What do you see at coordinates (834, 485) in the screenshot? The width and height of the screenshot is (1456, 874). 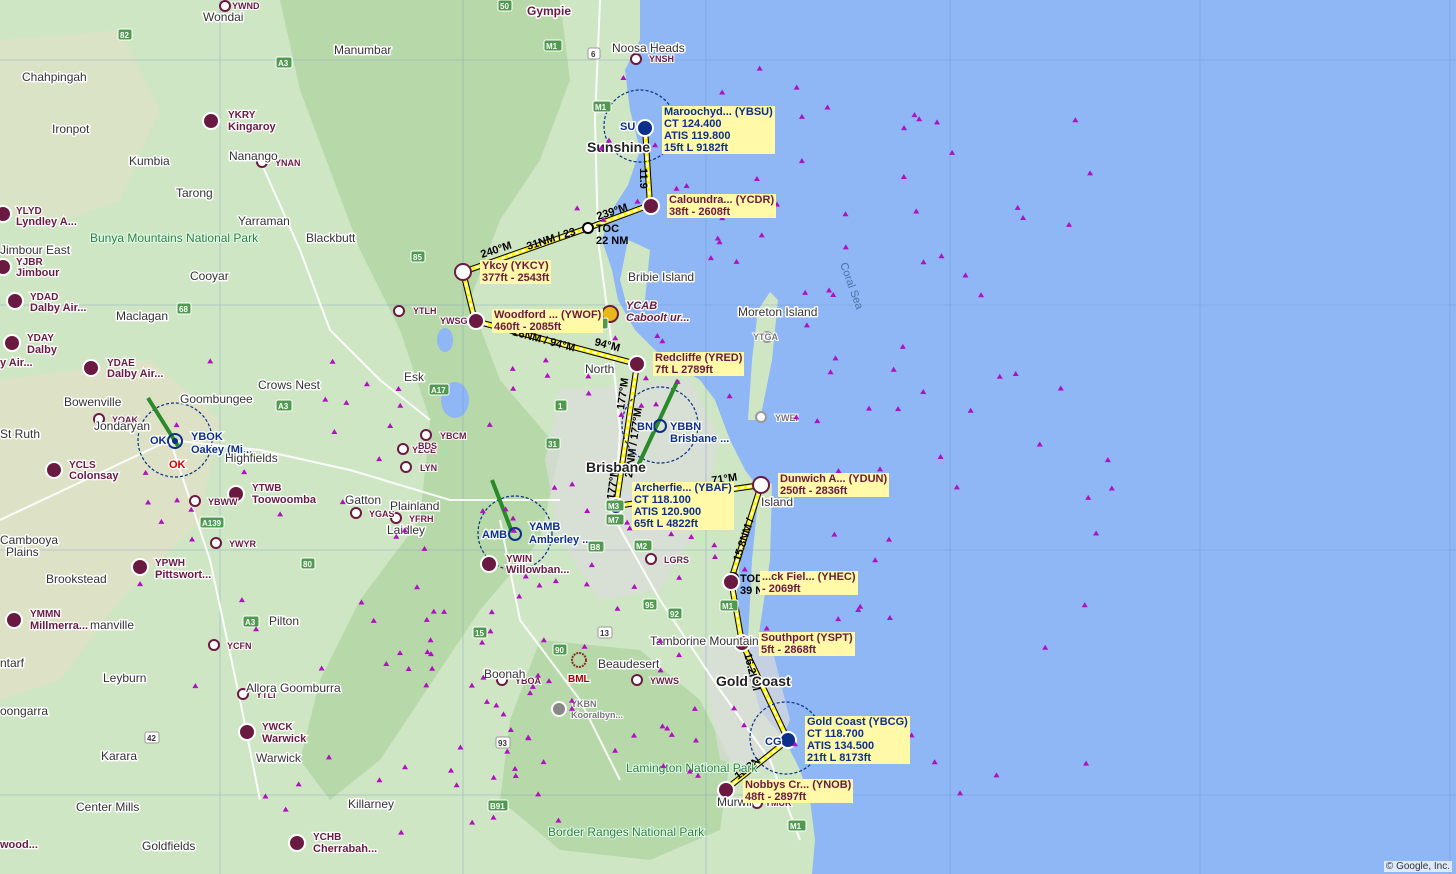 I see `ydun-info-tag: Dunwich A... (YDUN) 250ft - 2836ft` at bounding box center [834, 485].